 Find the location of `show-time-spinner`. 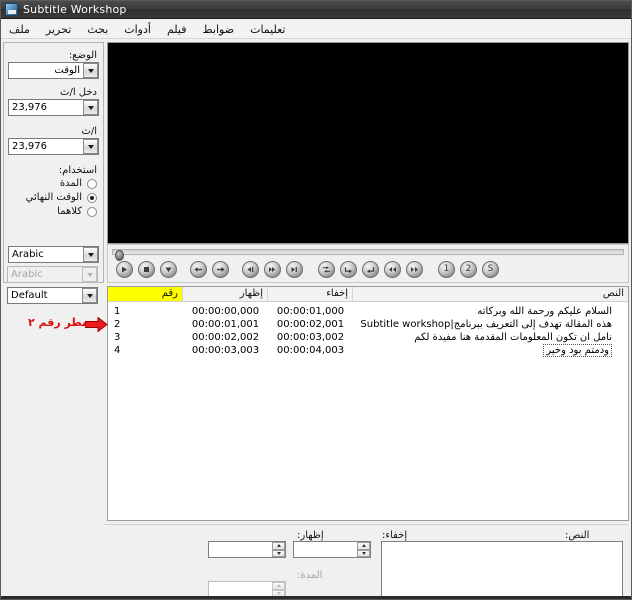

show-time-spinner is located at coordinates (247, 549).